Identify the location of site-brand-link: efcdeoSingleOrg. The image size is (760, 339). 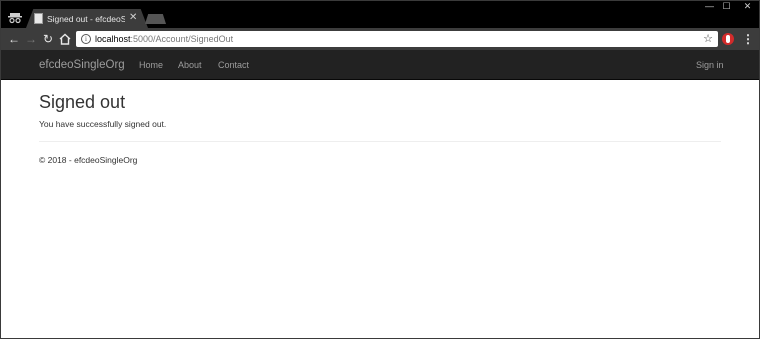
(82, 65).